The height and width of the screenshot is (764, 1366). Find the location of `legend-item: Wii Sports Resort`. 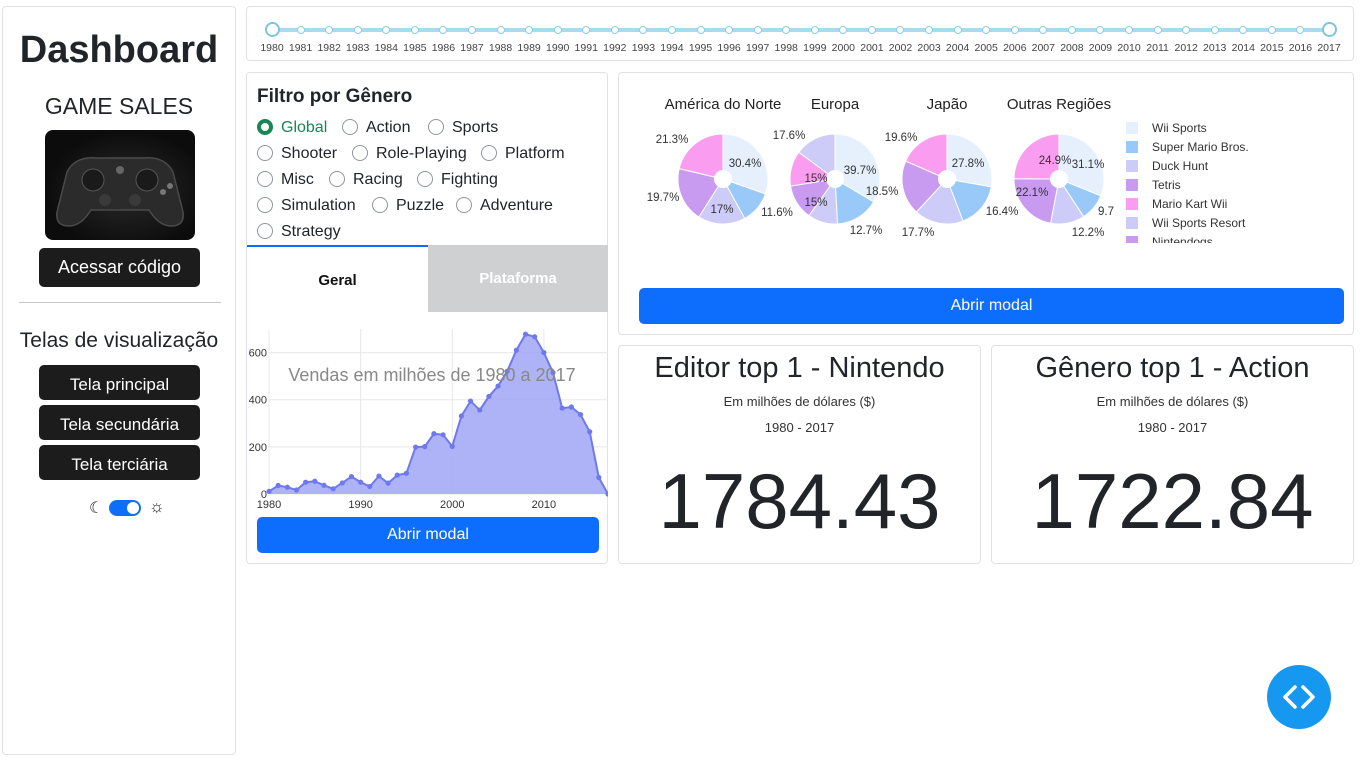

legend-item: Wii Sports Resort is located at coordinates (1185, 225).